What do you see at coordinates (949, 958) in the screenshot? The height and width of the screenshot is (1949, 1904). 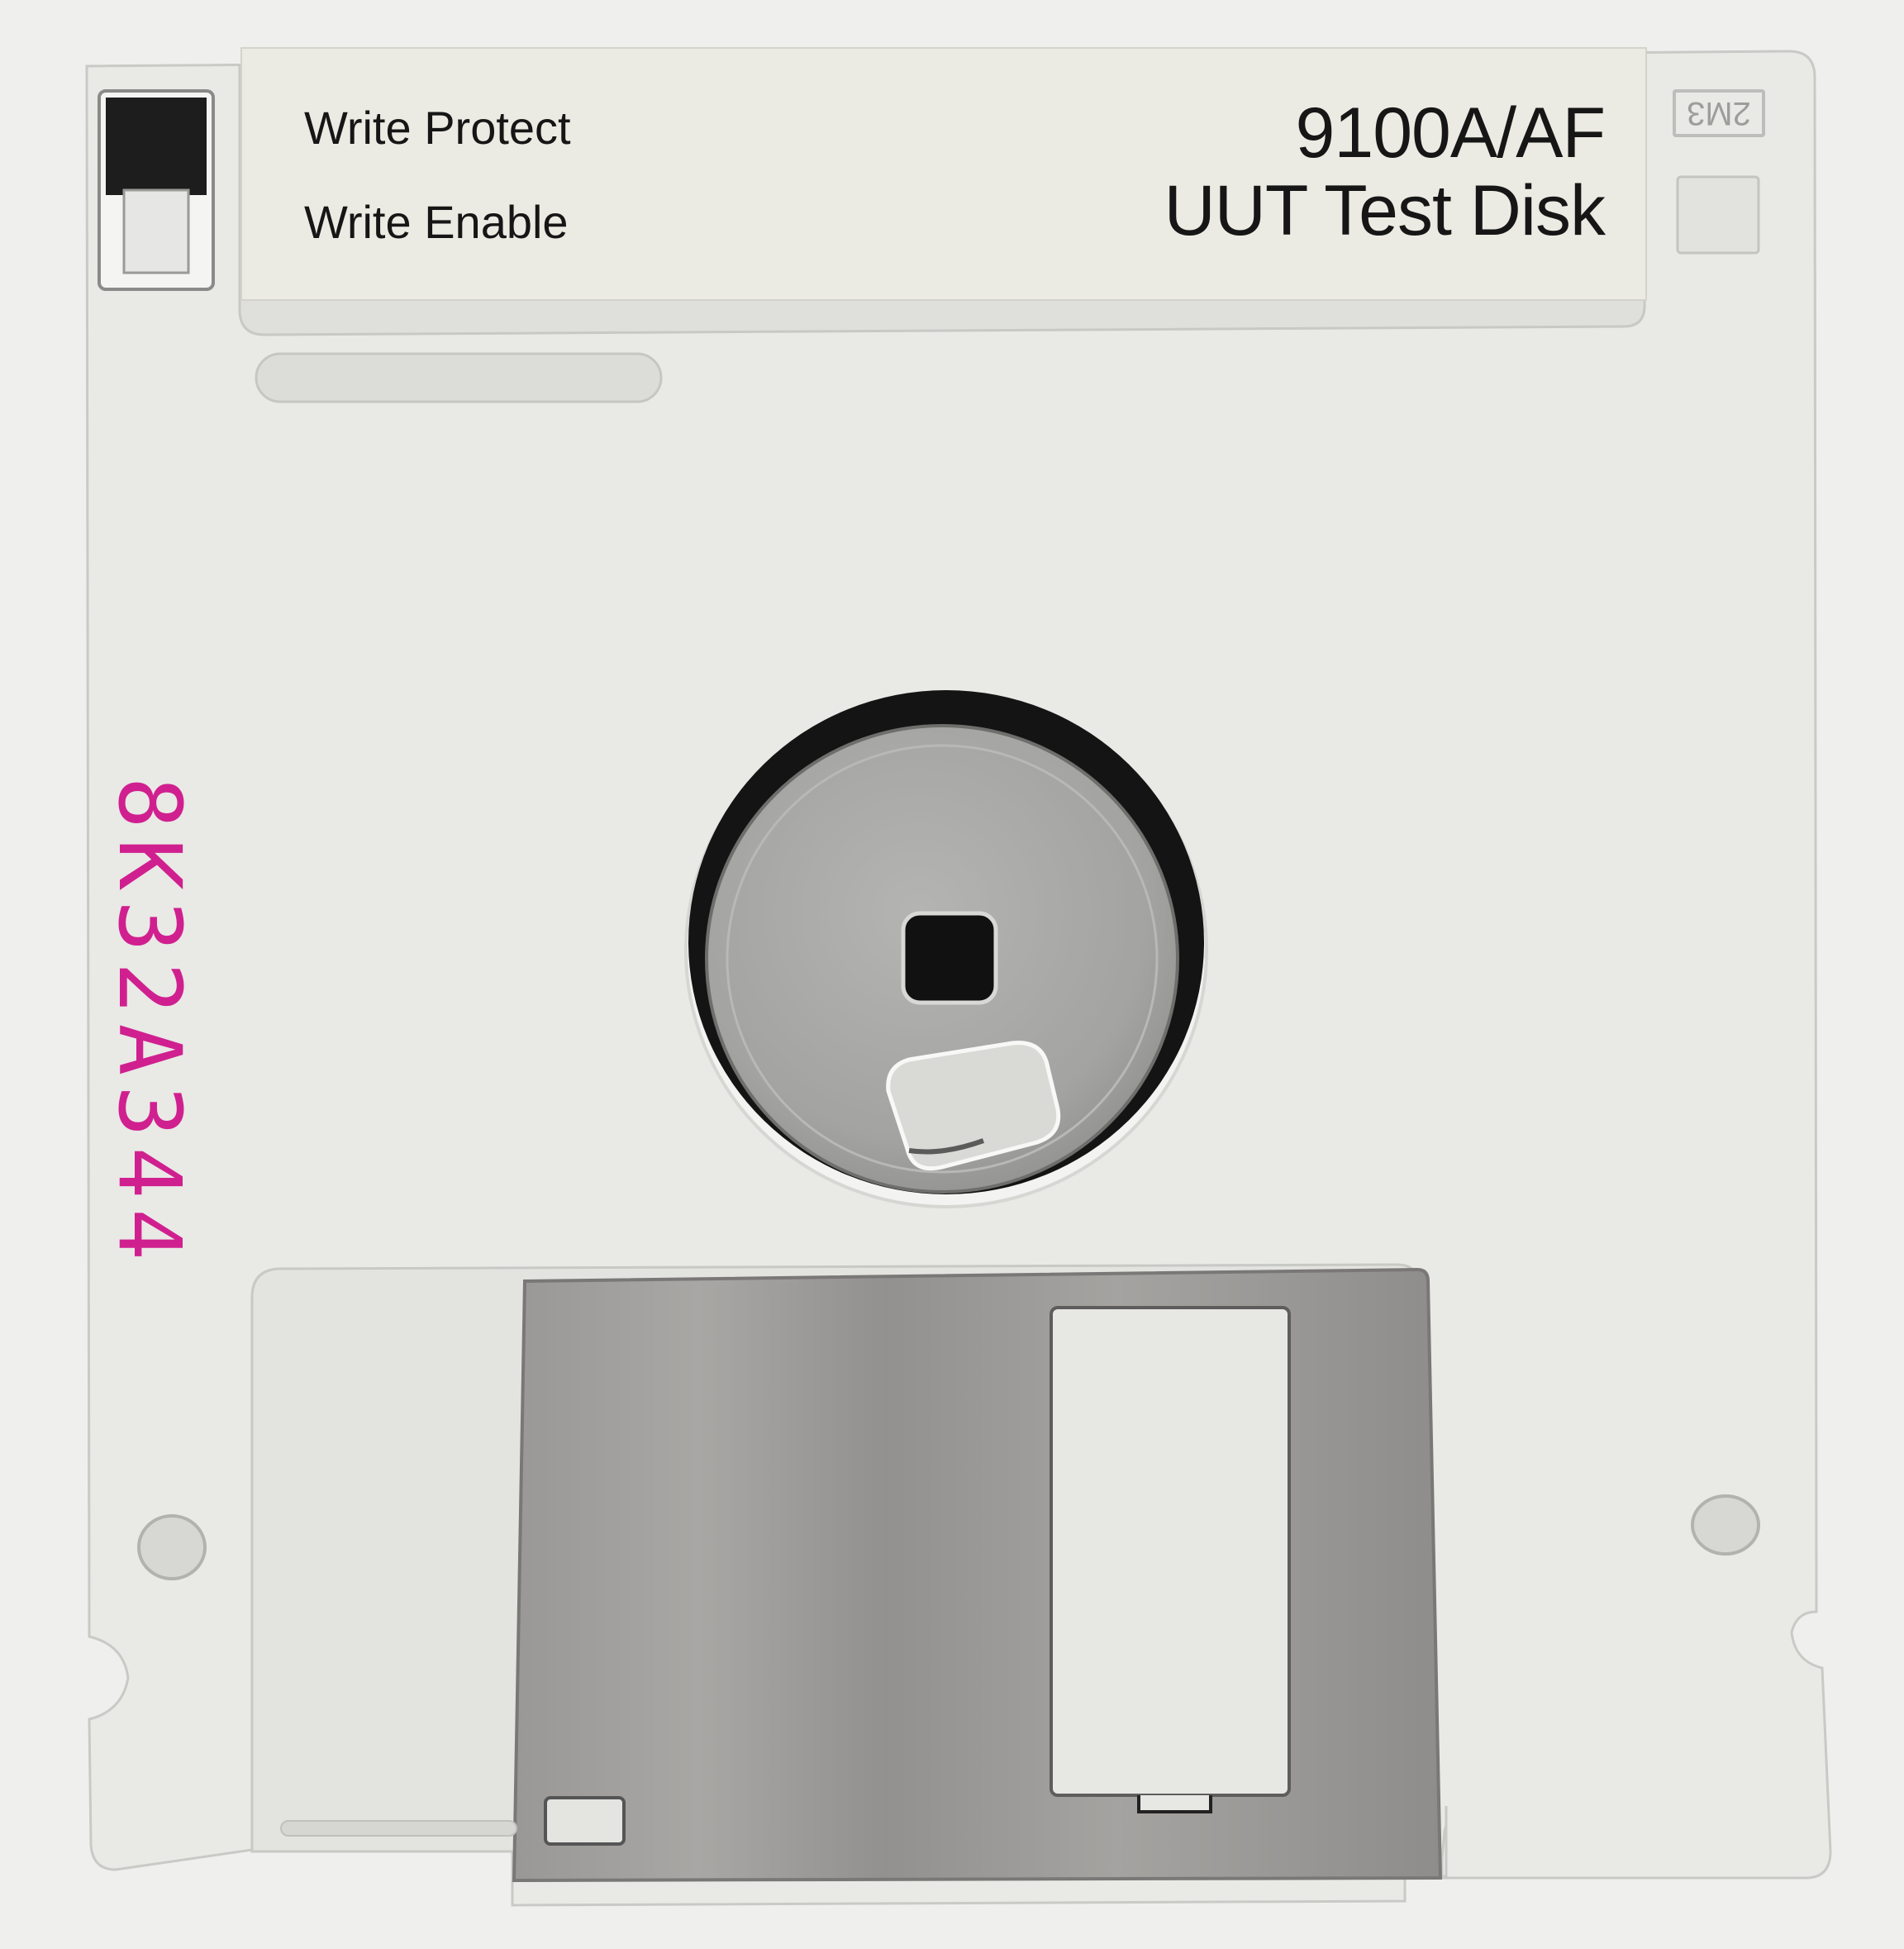 I see `spindle-square-hole` at bounding box center [949, 958].